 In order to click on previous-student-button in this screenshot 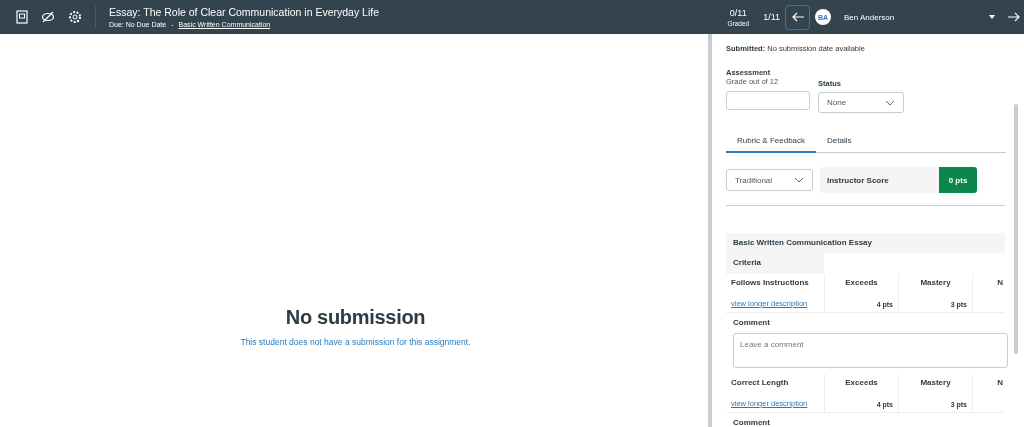, I will do `click(797, 17)`.